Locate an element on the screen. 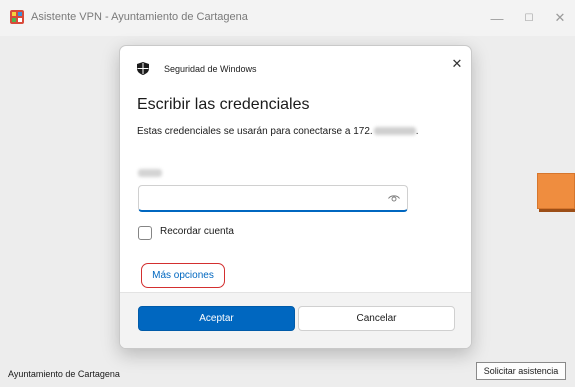 The image size is (575, 387). request-assistance-button: Solicitar asistencia is located at coordinates (521, 371).